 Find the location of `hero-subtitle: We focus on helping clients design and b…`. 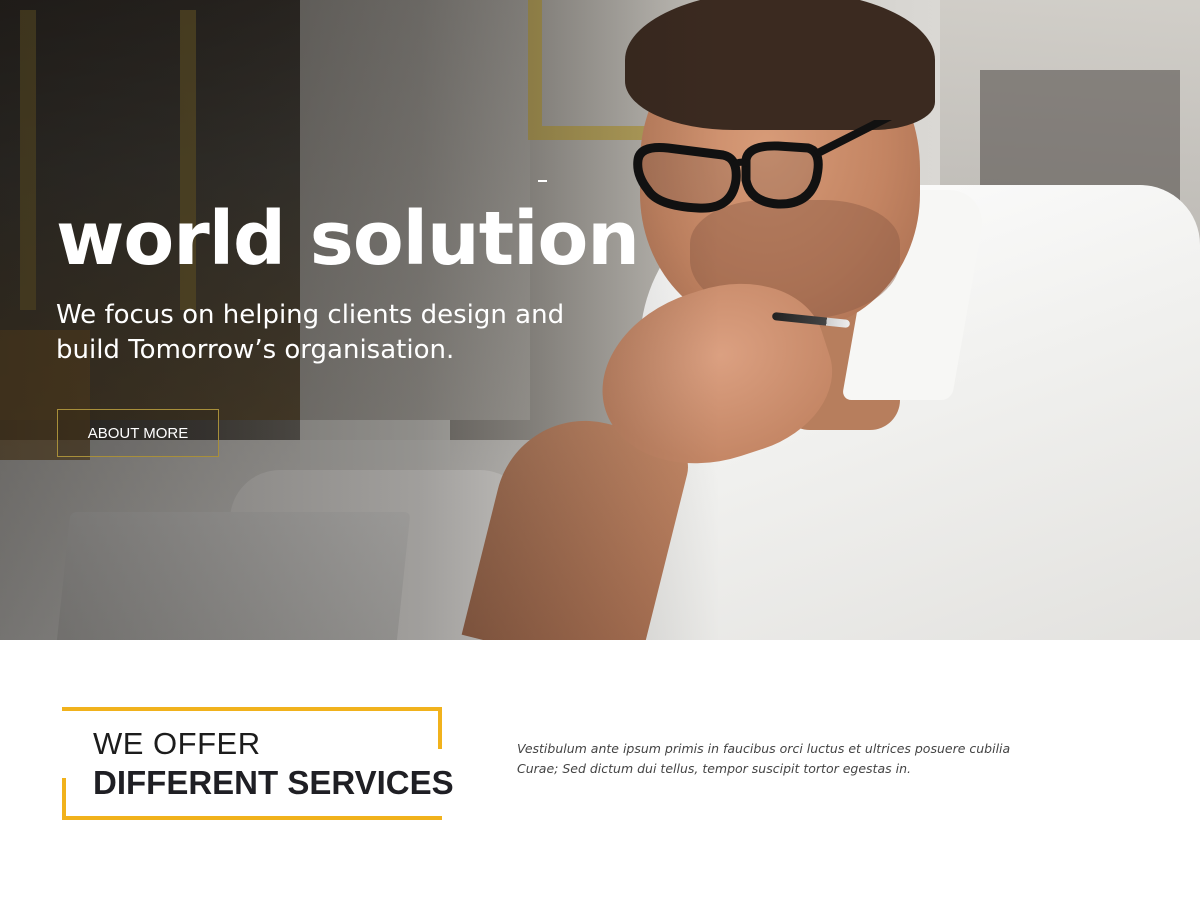

hero-subtitle: We focus on helping clients design and b… is located at coordinates (310, 332).